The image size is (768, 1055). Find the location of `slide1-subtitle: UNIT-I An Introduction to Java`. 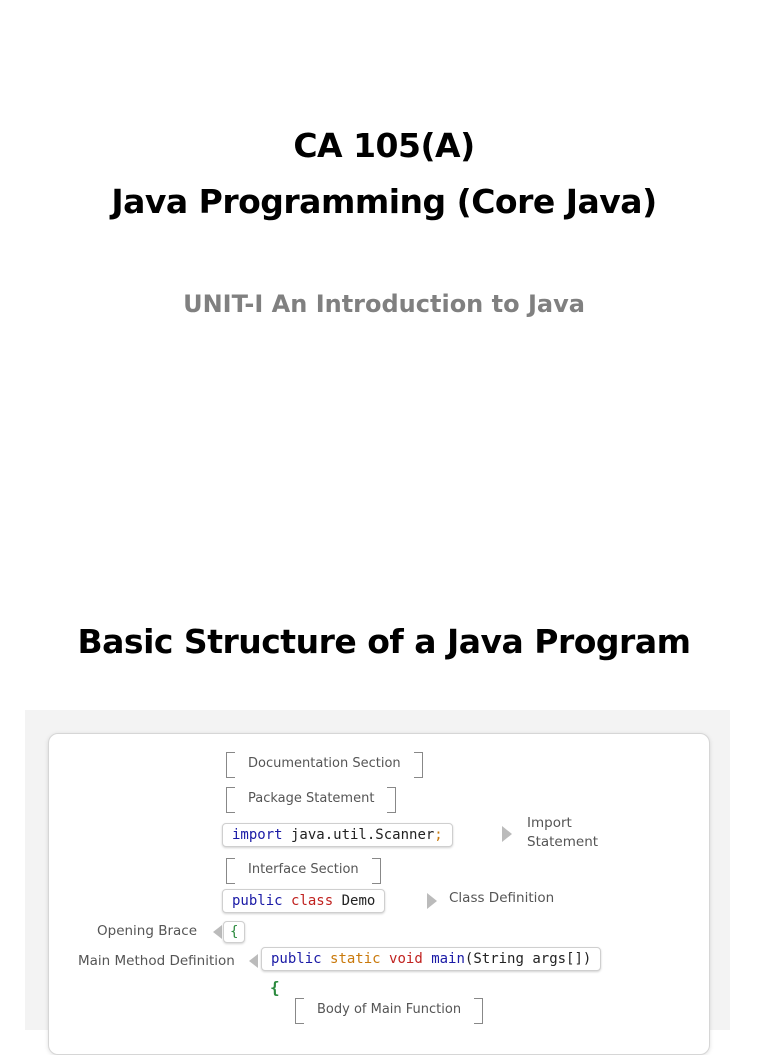

slide1-subtitle: UNIT-I An Introduction to Java is located at coordinates (384, 304).